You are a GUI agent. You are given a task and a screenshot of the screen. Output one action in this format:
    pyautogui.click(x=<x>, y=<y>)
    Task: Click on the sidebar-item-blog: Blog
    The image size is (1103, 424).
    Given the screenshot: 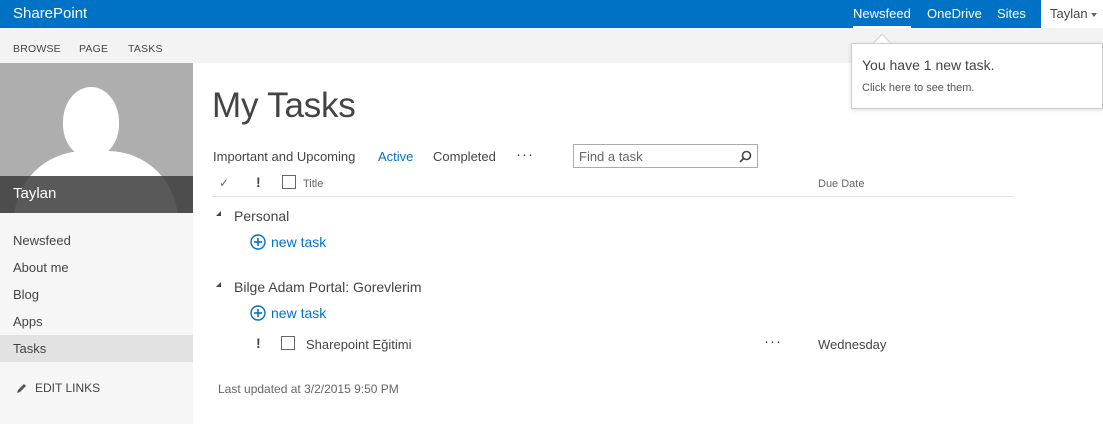 What is the action you would take?
    pyautogui.click(x=96, y=294)
    